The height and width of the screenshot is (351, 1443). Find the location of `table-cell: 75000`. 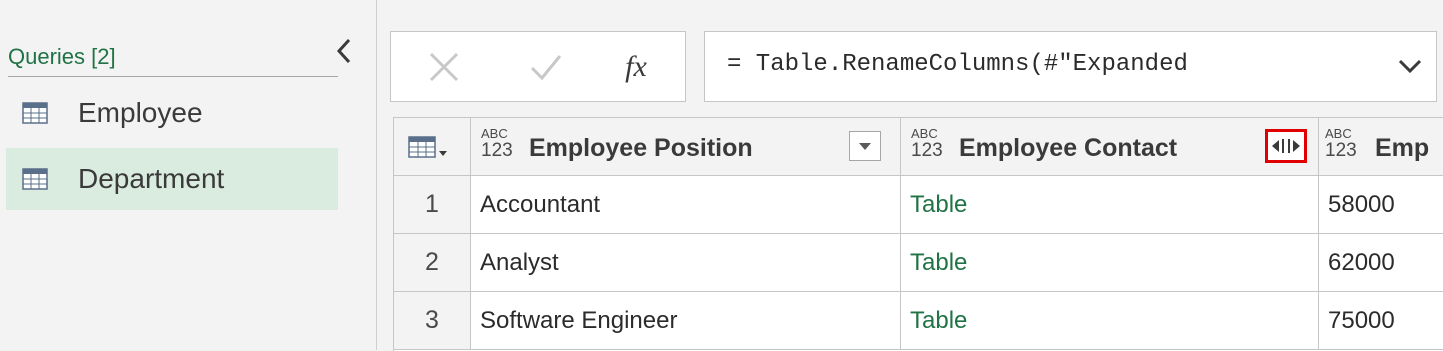

table-cell: 75000 is located at coordinates (1381, 321).